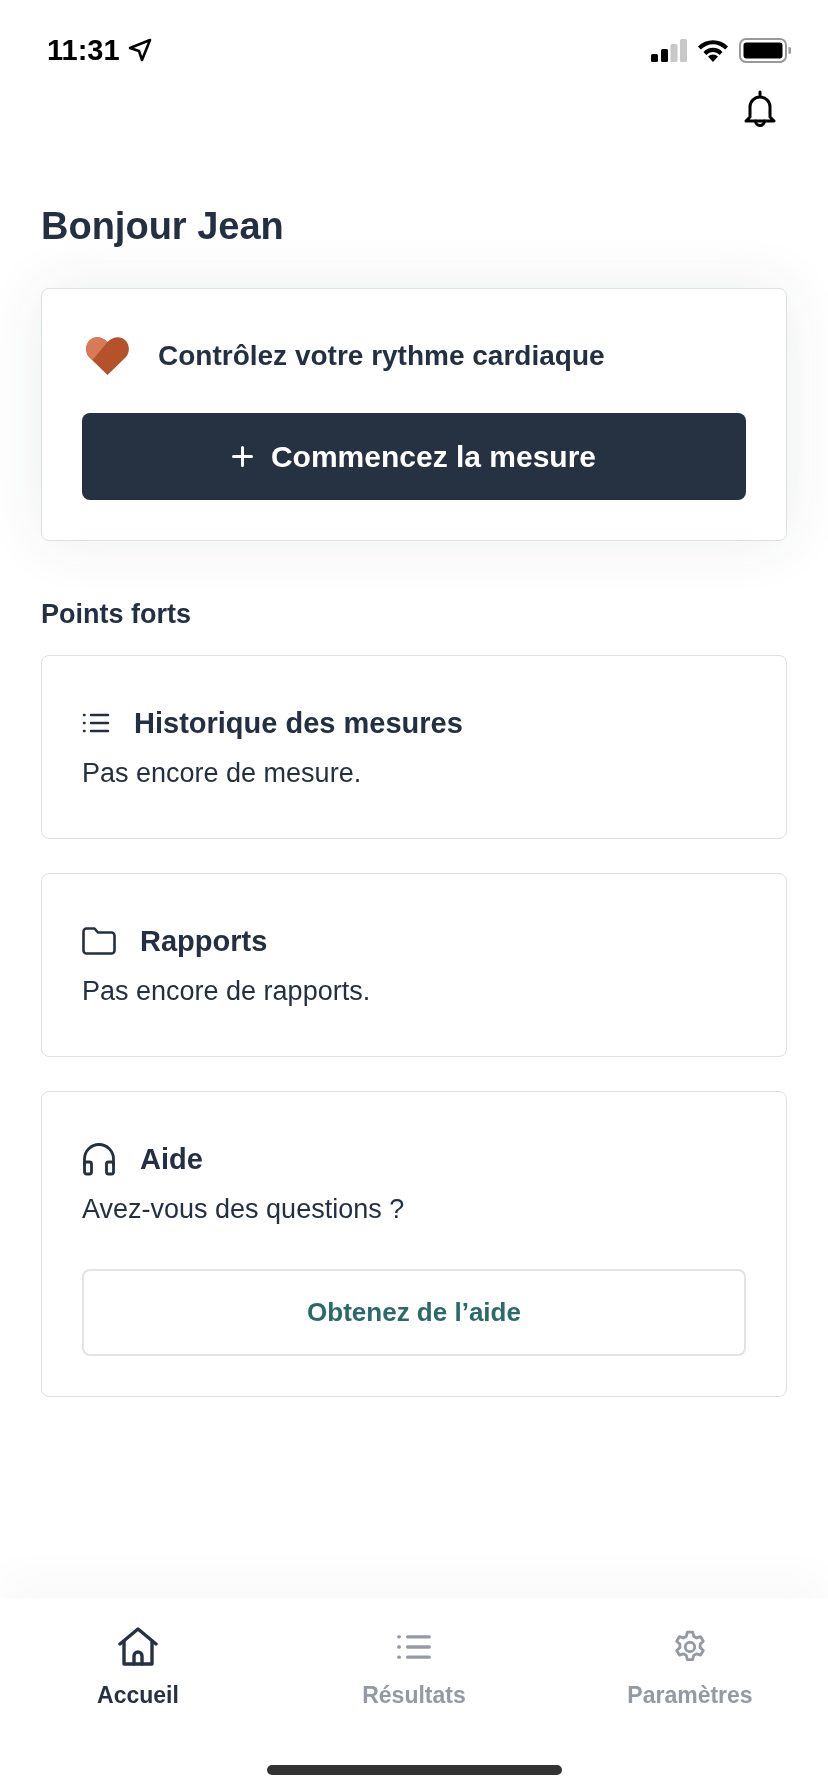 Image resolution: width=828 pixels, height=1792 pixels. I want to click on card-title: Historique des mesures, so click(298, 723).